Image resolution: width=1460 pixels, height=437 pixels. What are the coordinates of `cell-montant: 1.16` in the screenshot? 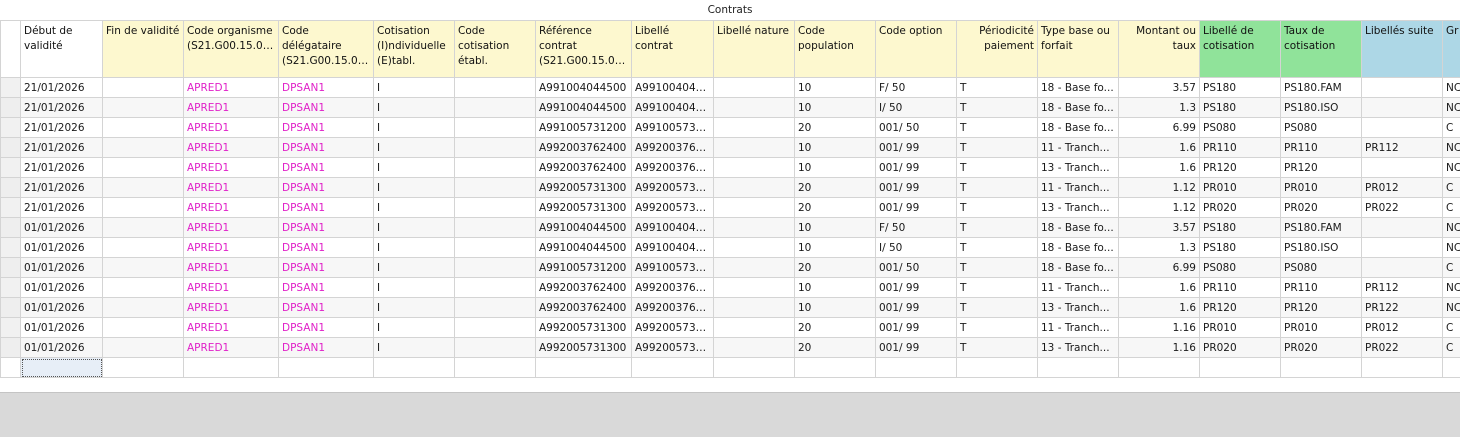 It's located at (1159, 328).